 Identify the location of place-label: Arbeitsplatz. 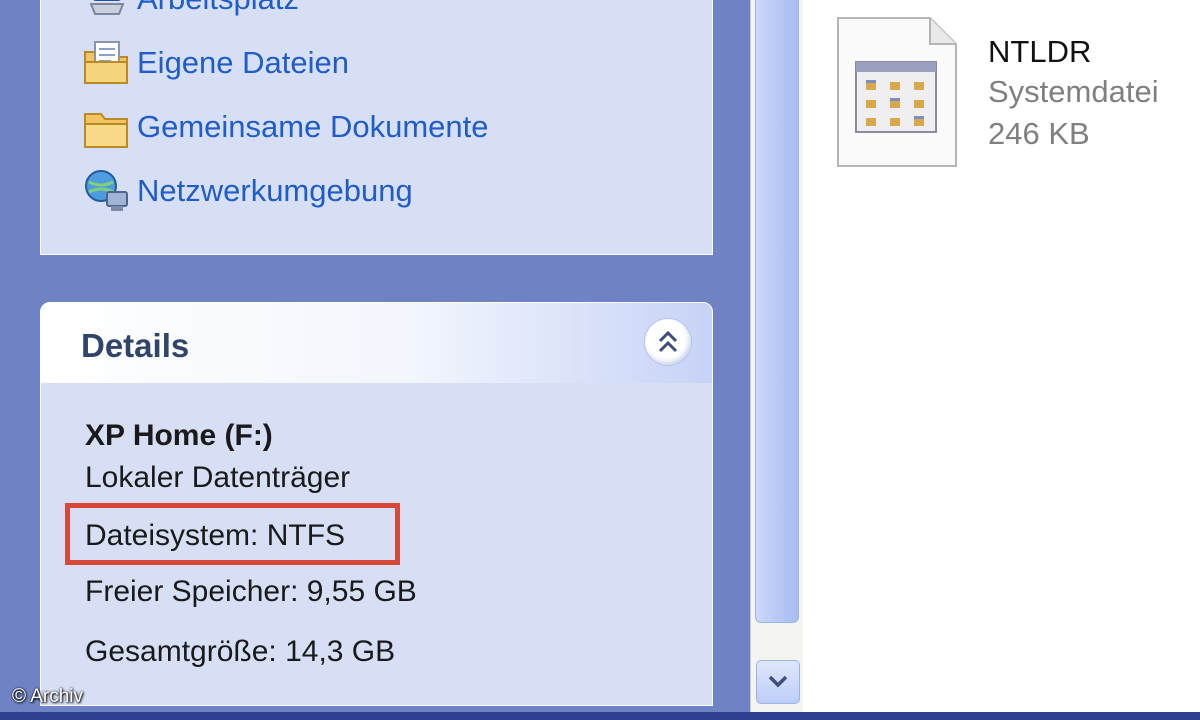
(218, 8).